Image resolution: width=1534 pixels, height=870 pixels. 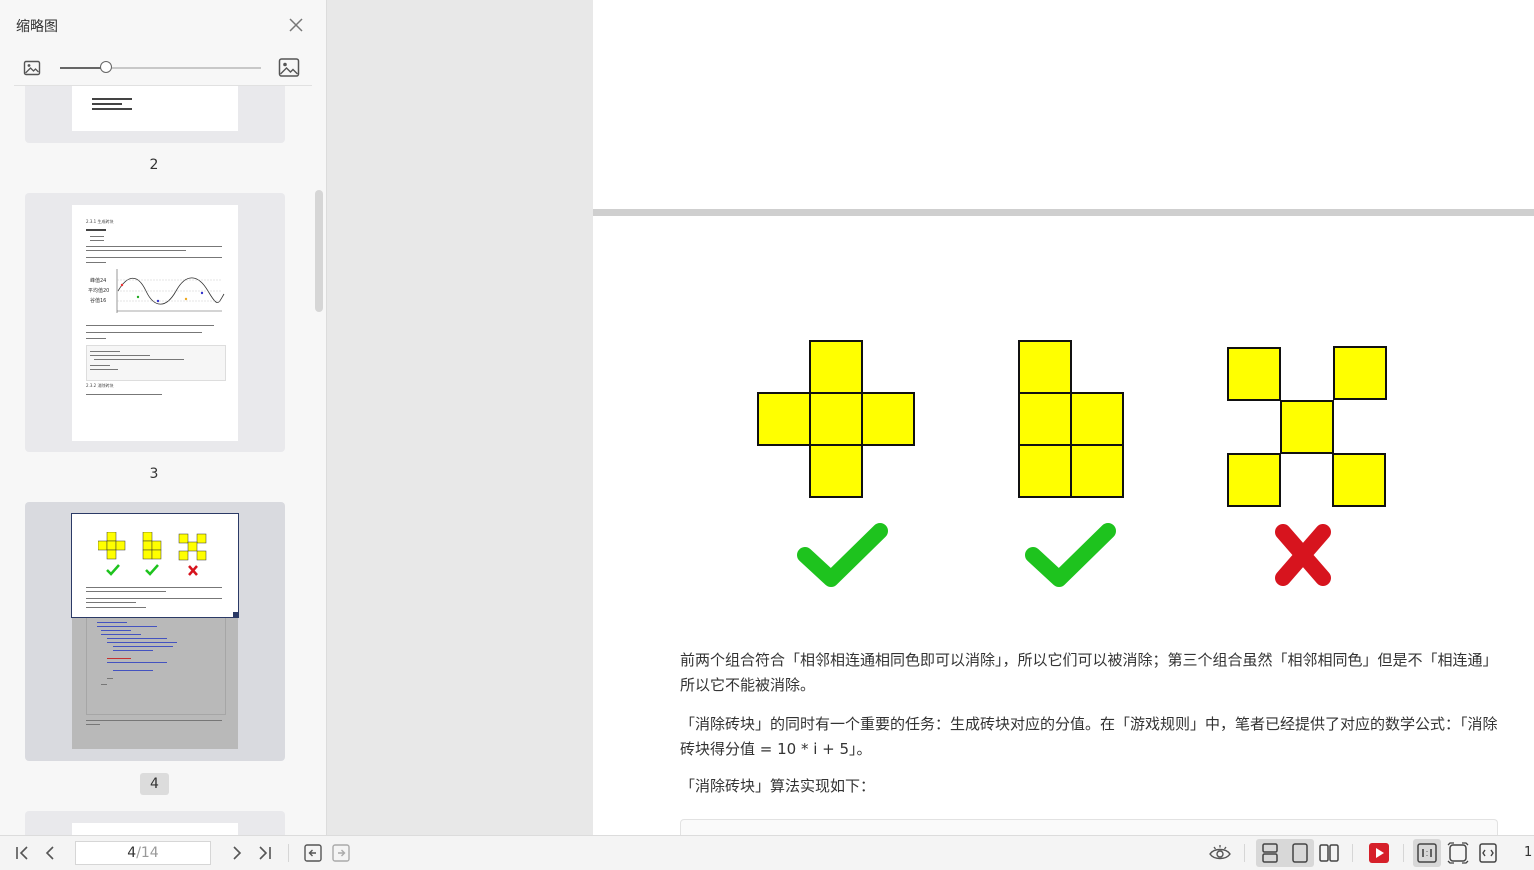 I want to click on mini-axis-label-max: 峰值24, so click(x=98, y=281).